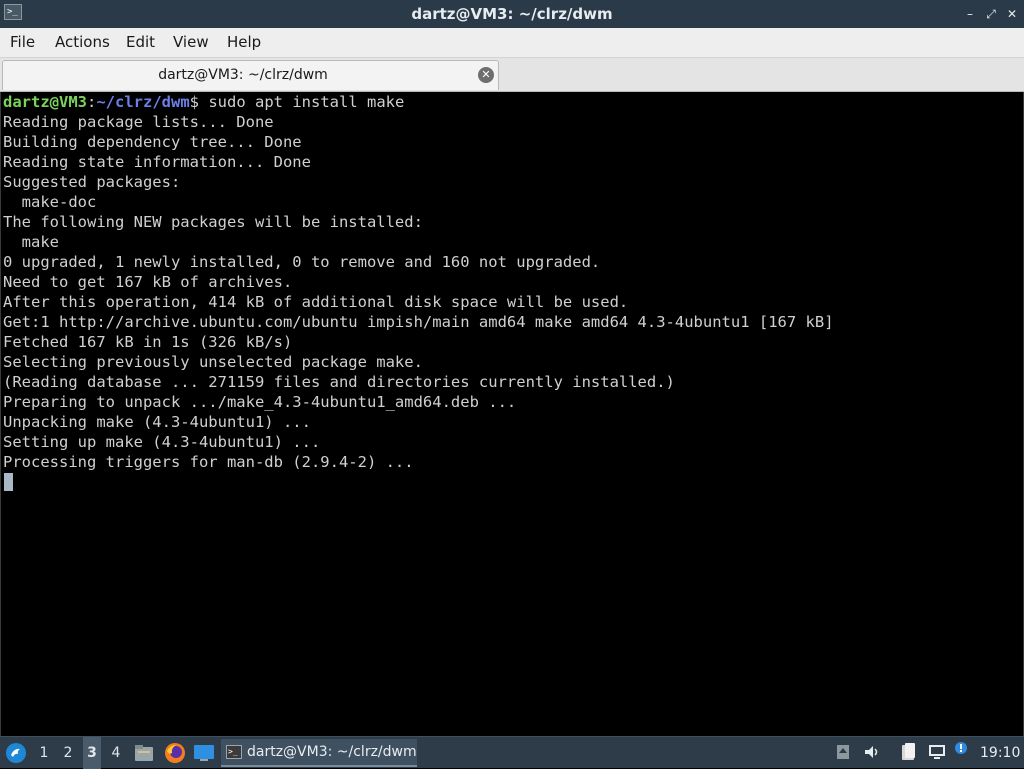 The width and height of the screenshot is (1024, 769). Describe the element at coordinates (148, 282) in the screenshot. I see `output-line: Need to get 167 kB of archives.` at that location.